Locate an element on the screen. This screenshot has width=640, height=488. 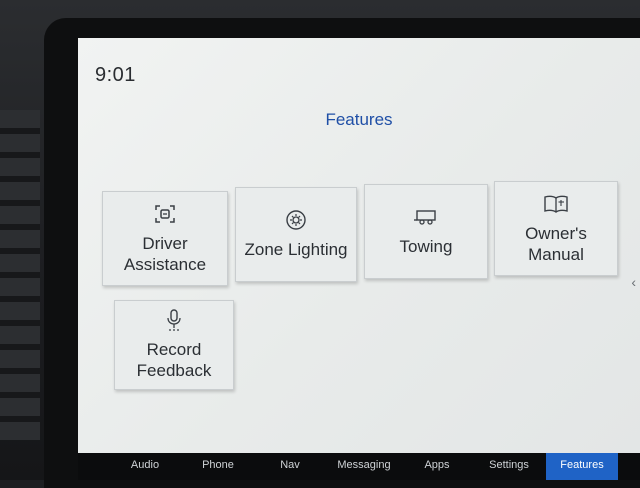
clock: 9:01 is located at coordinates (115, 75).